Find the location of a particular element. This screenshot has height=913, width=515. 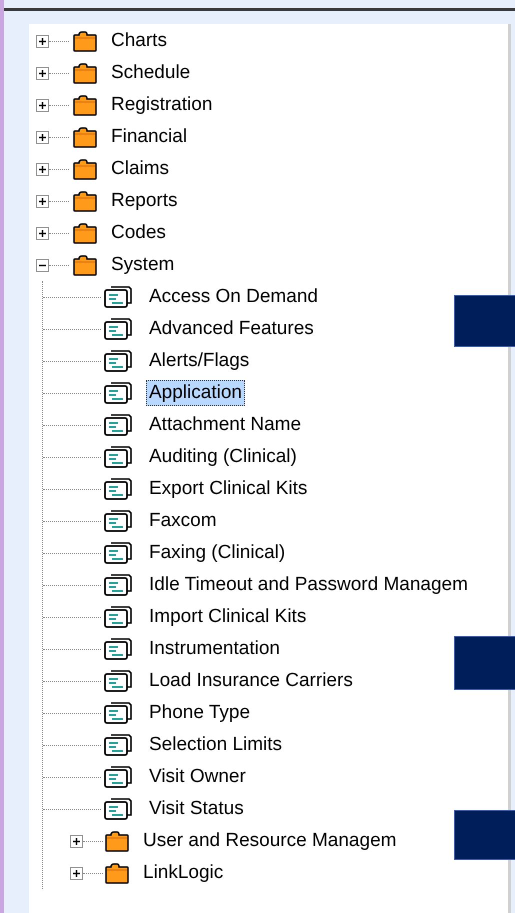

tree-item: Visit Owner is located at coordinates (197, 777).